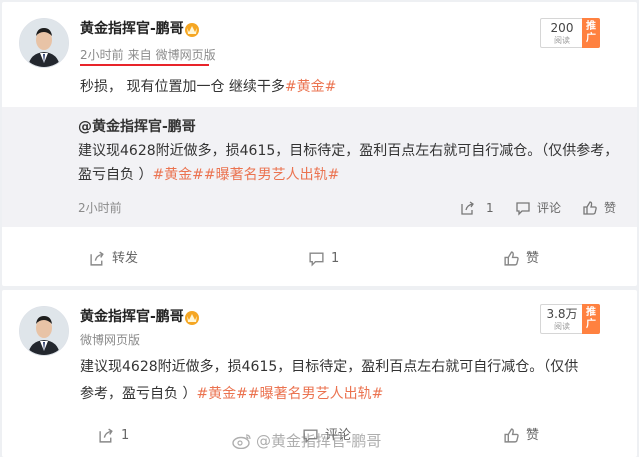 The image size is (639, 457). Describe the element at coordinates (125, 258) in the screenshot. I see `forward-label: 转发` at that location.